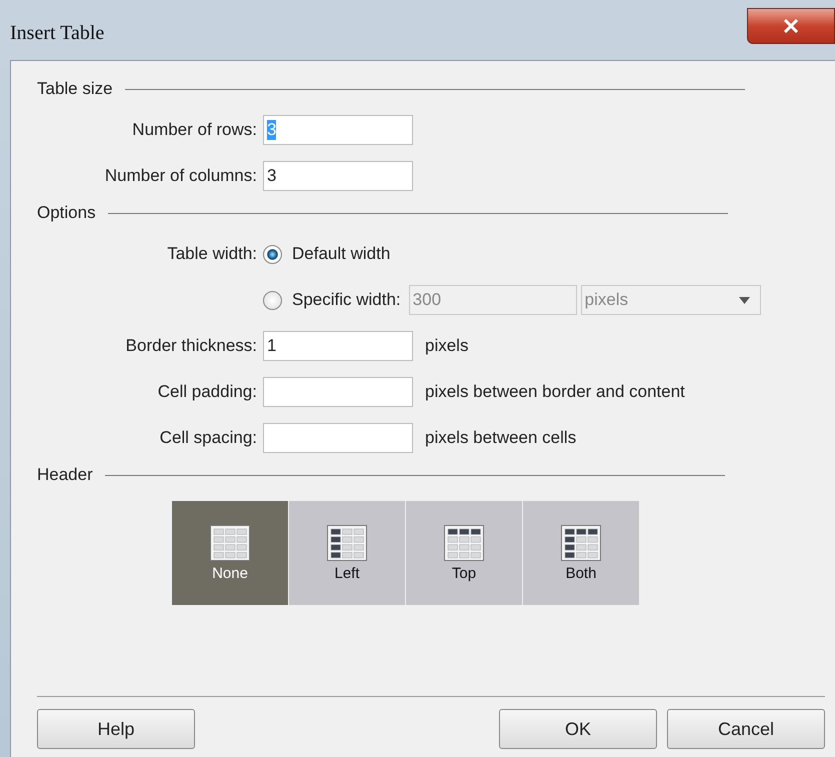 The height and width of the screenshot is (757, 835). What do you see at coordinates (194, 130) in the screenshot?
I see `field-label: Number of rows:` at bounding box center [194, 130].